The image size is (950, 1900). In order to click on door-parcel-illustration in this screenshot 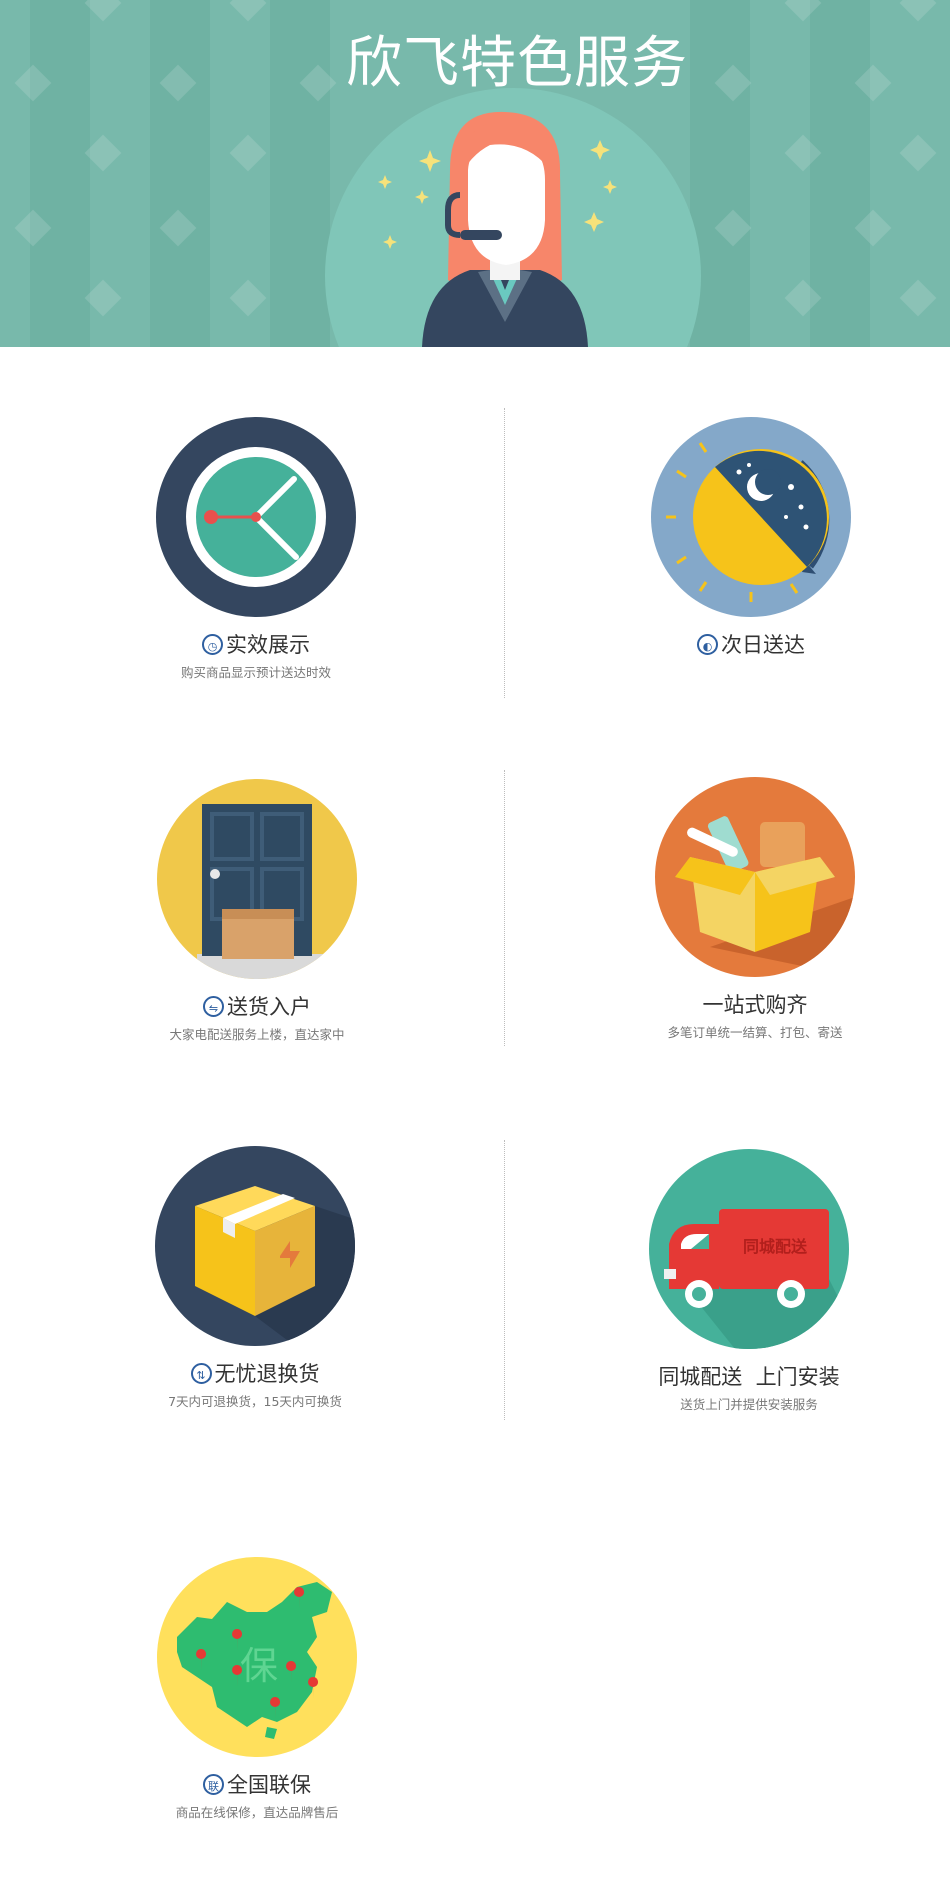, I will do `click(257, 879)`.